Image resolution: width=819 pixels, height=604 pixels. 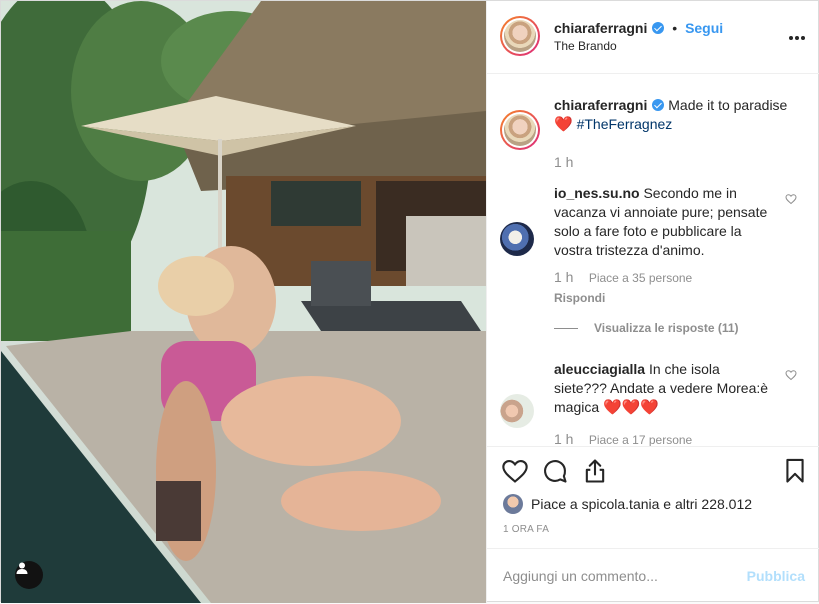 I want to click on comment-icon, so click(x=555, y=471).